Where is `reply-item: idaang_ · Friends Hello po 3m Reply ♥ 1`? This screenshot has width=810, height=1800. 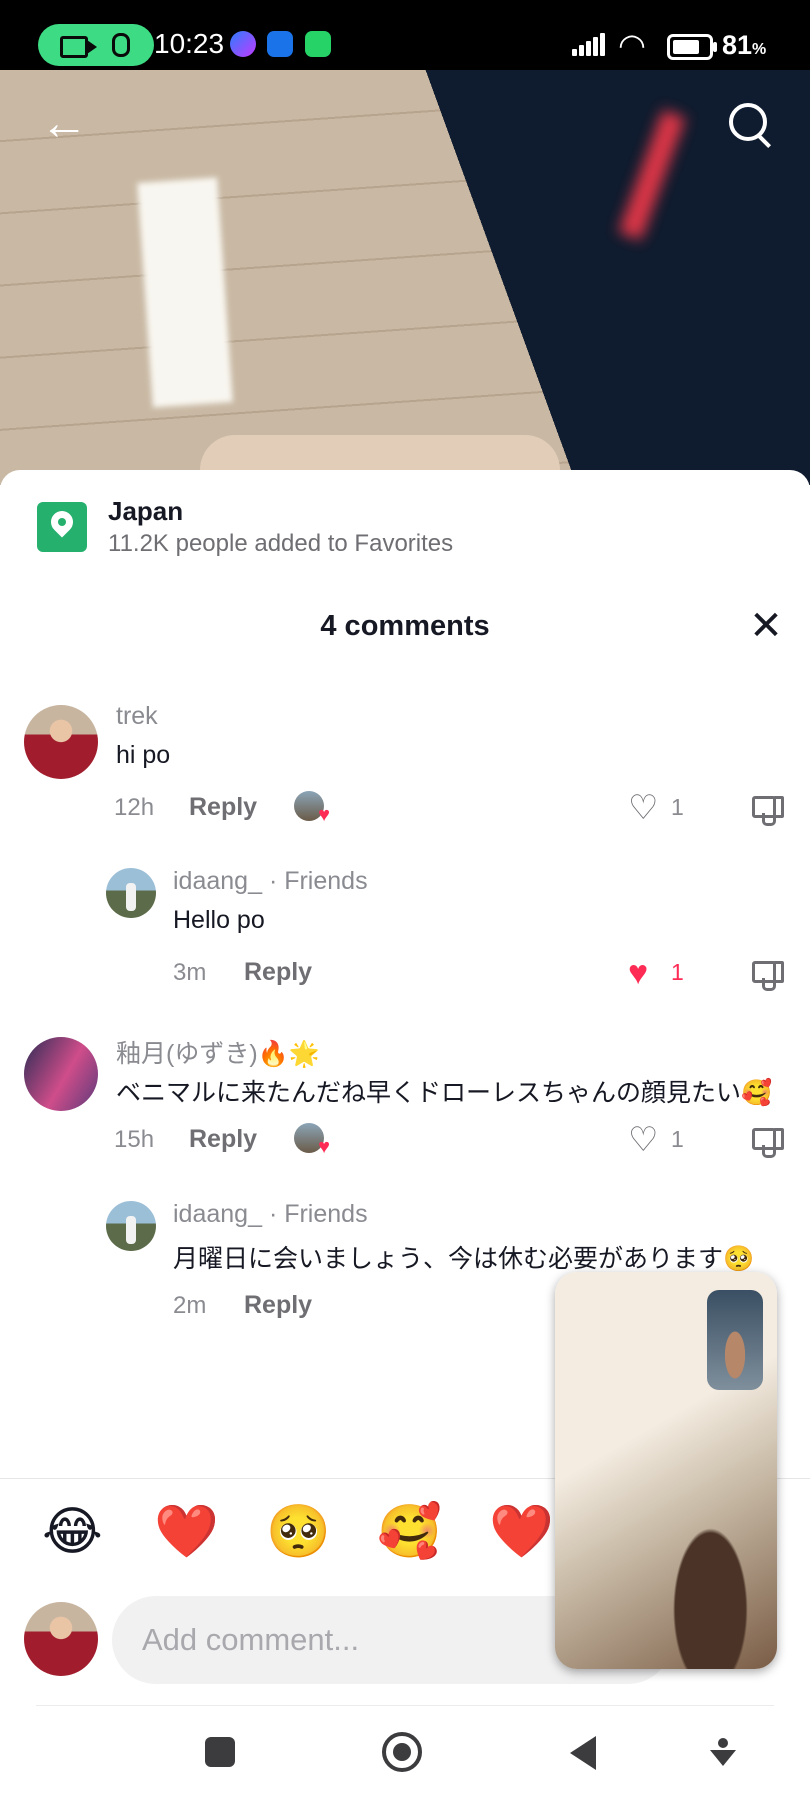
reply-item: idaang_ · Friends Hello po 3m Reply ♥ 1 is located at coordinates (405, 935).